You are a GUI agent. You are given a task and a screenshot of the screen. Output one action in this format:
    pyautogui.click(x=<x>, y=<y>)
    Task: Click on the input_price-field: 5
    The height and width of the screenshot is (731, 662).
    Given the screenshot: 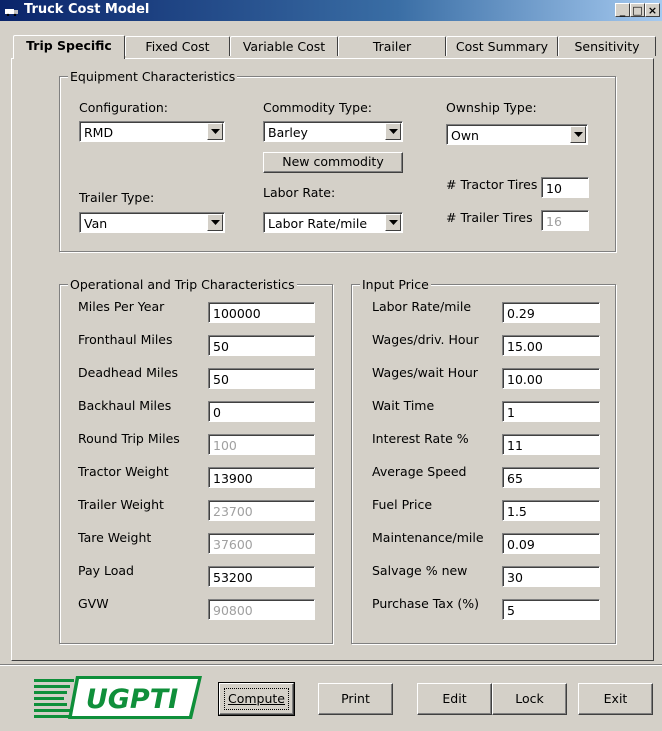 What is the action you would take?
    pyautogui.click(x=551, y=609)
    